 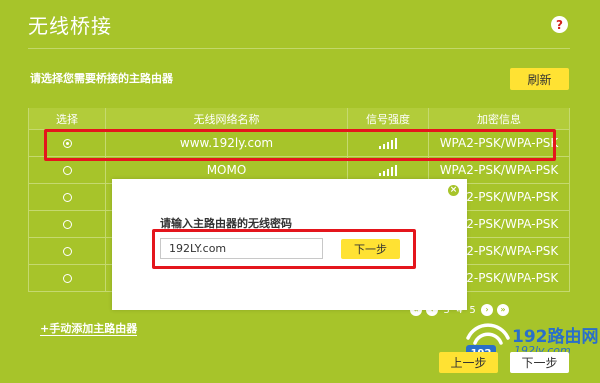 What do you see at coordinates (70, 26) in the screenshot?
I see `page-title: 无线桥接` at bounding box center [70, 26].